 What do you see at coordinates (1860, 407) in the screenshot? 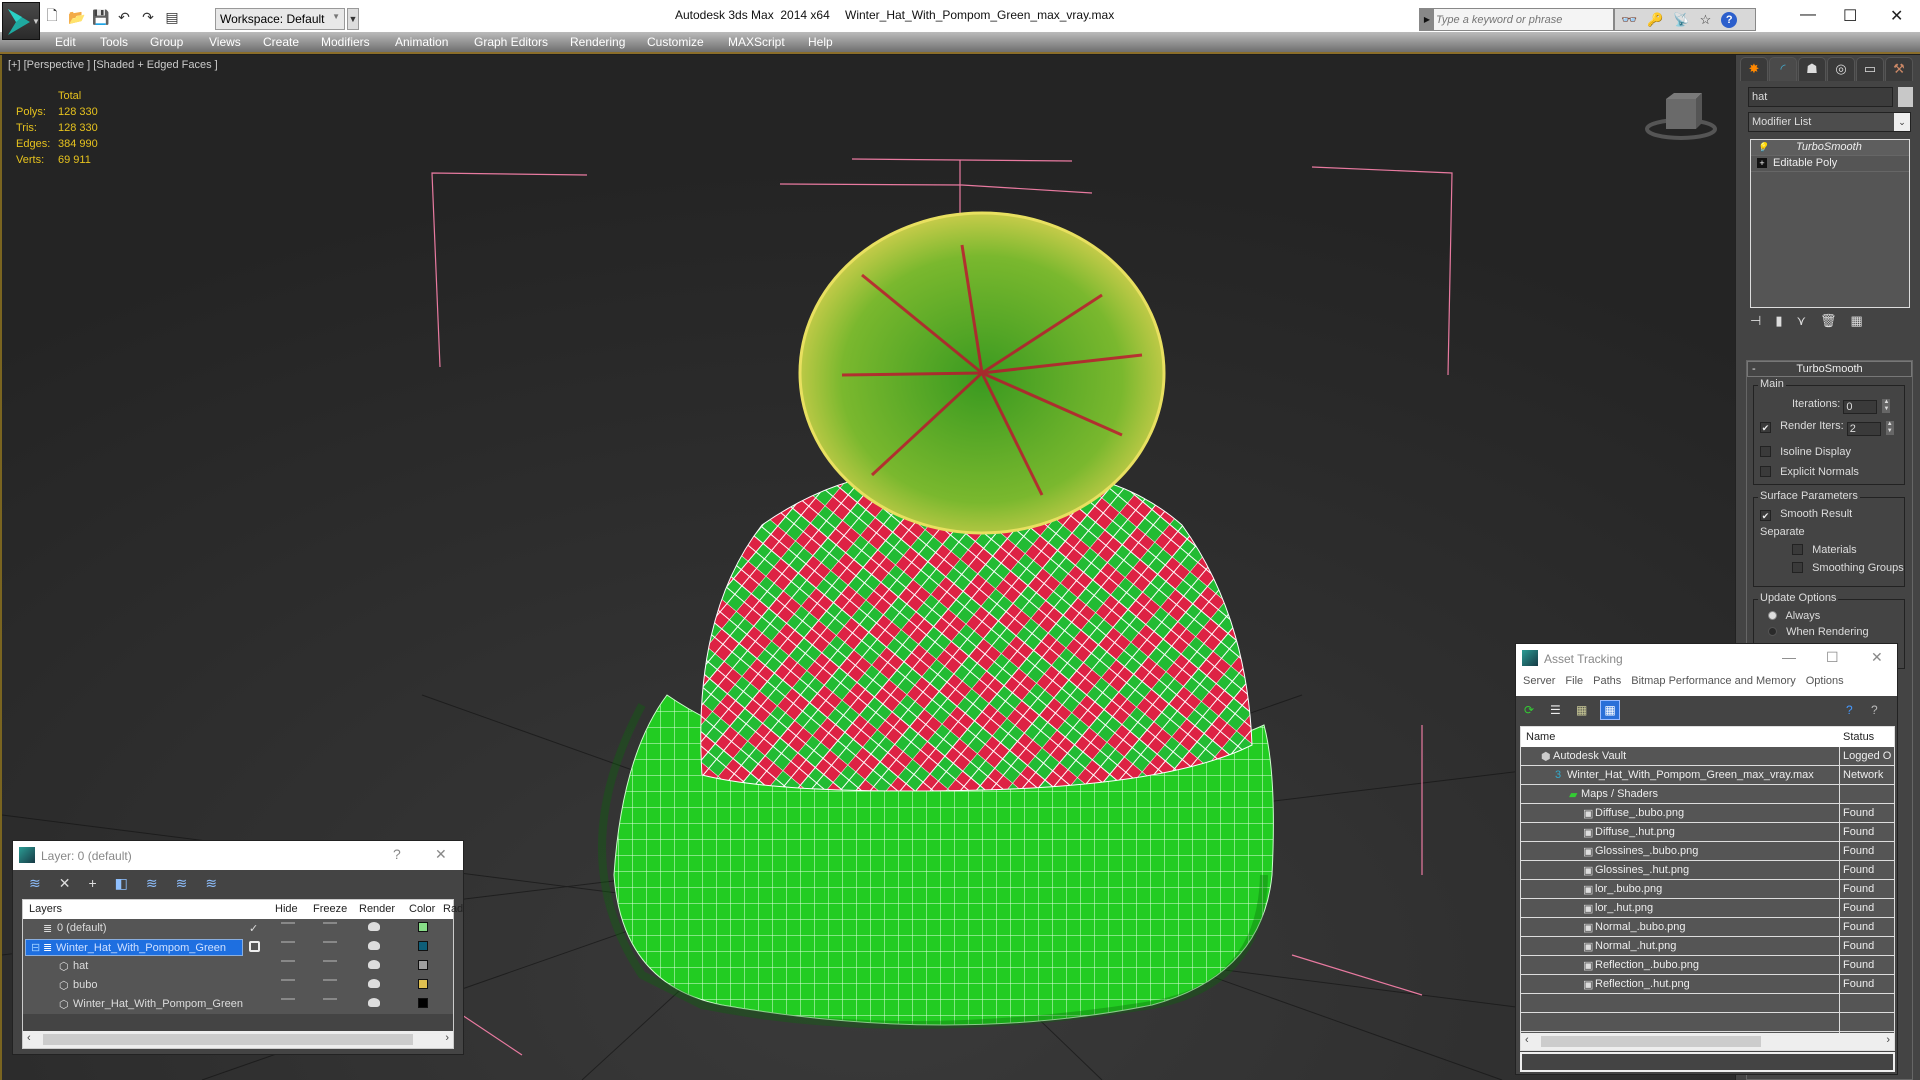
I see `iterations-spinner` at bounding box center [1860, 407].